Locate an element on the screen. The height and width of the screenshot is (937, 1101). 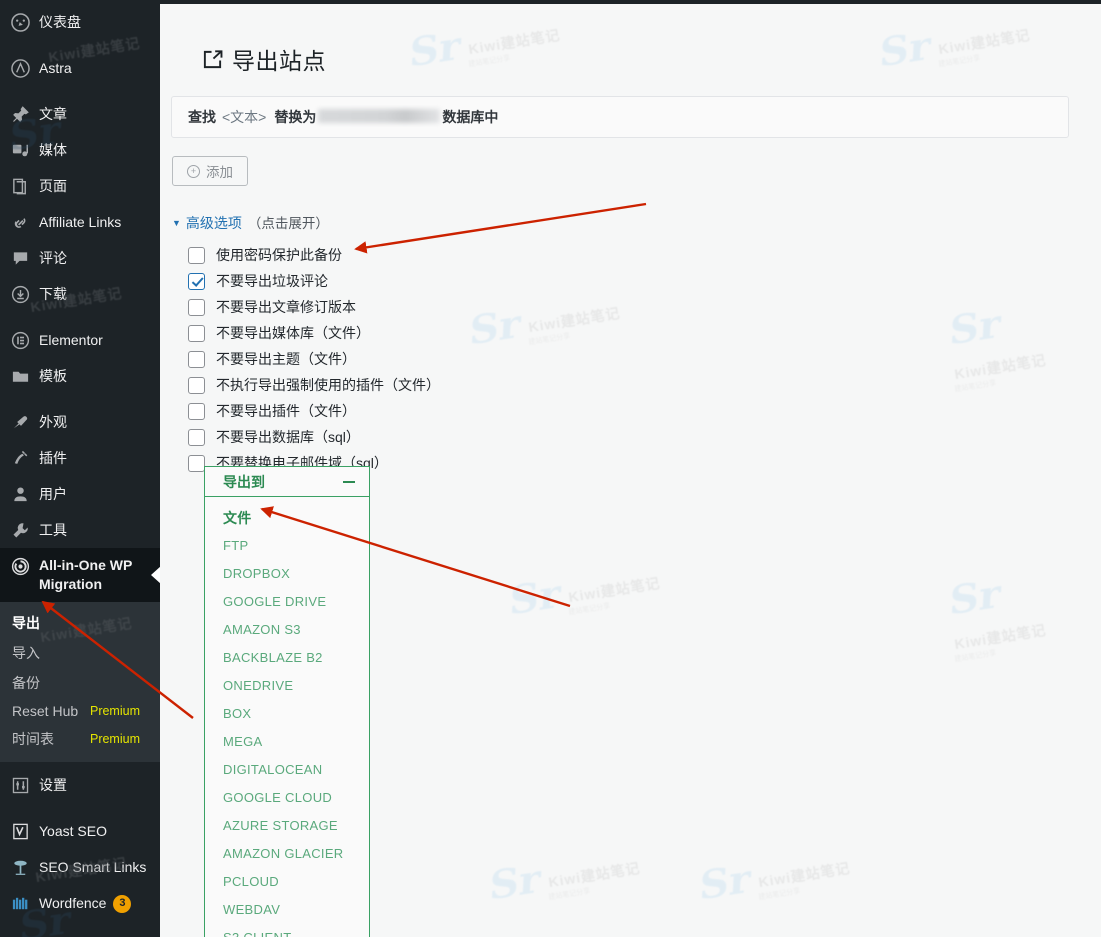
option-label: 不要导出数据库（sql） is located at coordinates (288, 437).